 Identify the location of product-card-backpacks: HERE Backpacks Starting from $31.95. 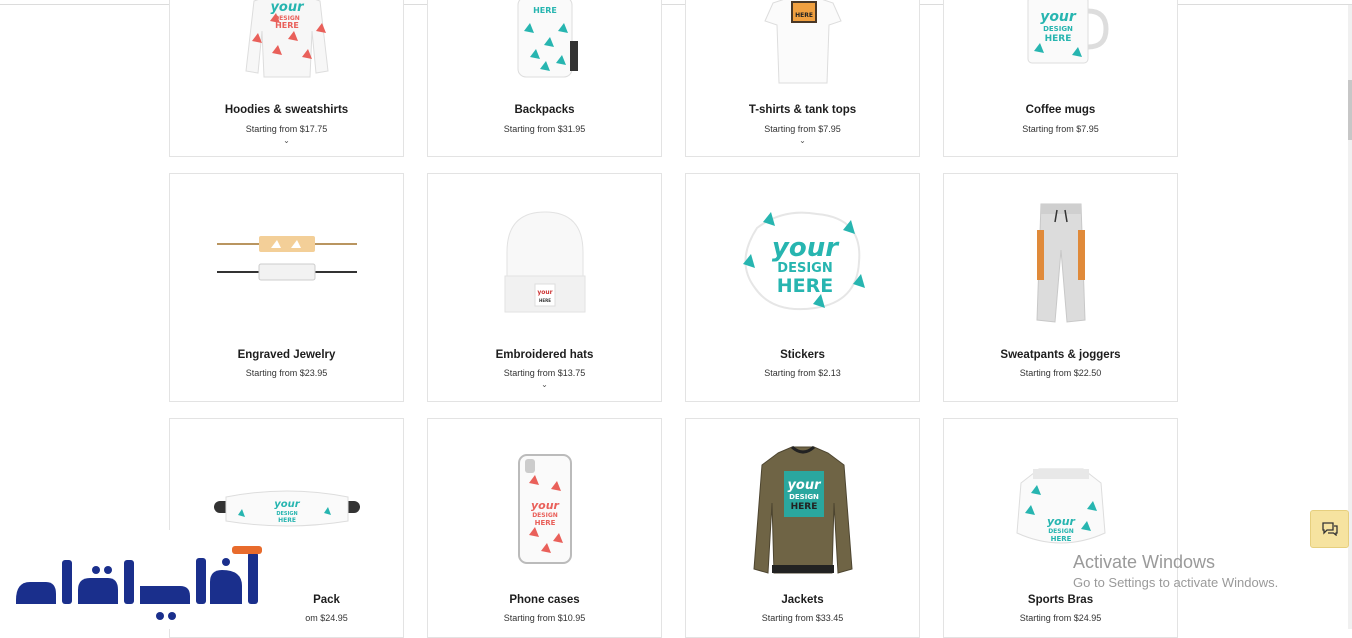
(544, 78).